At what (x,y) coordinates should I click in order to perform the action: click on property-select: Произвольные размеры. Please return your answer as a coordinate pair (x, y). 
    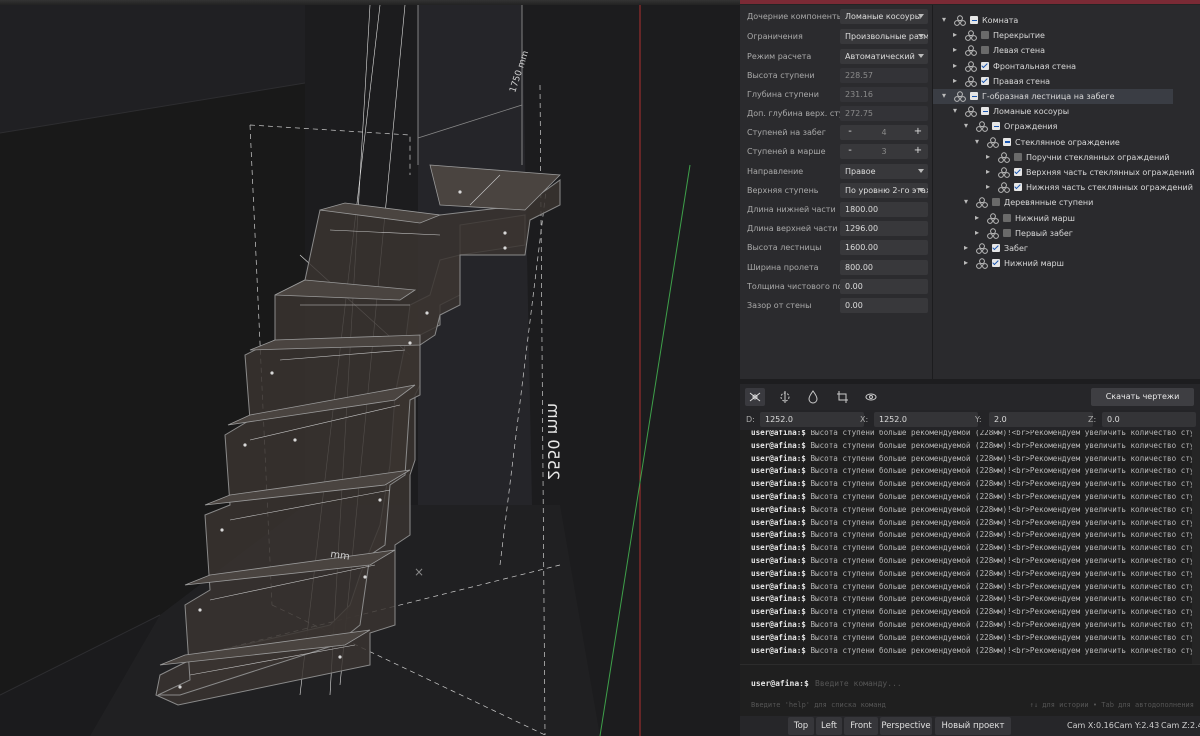
    Looking at the image, I should click on (884, 36).